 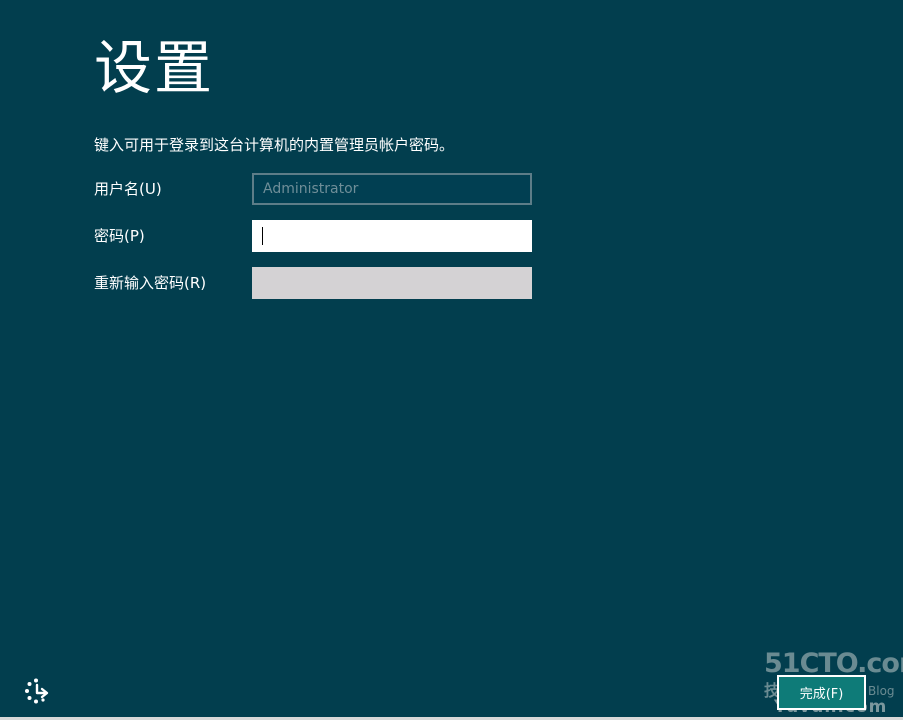 What do you see at coordinates (392, 236) in the screenshot?
I see `password-field` at bounding box center [392, 236].